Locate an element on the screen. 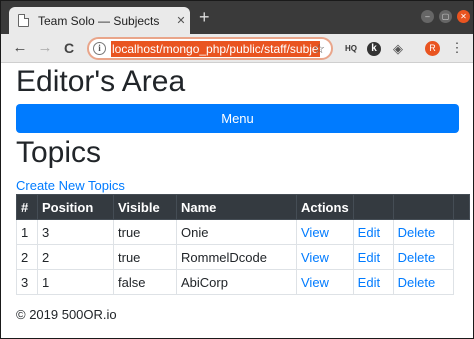  tab-bar: Team Solo — Subjects ✕ + – ▢ ✕ is located at coordinates (237, 17).